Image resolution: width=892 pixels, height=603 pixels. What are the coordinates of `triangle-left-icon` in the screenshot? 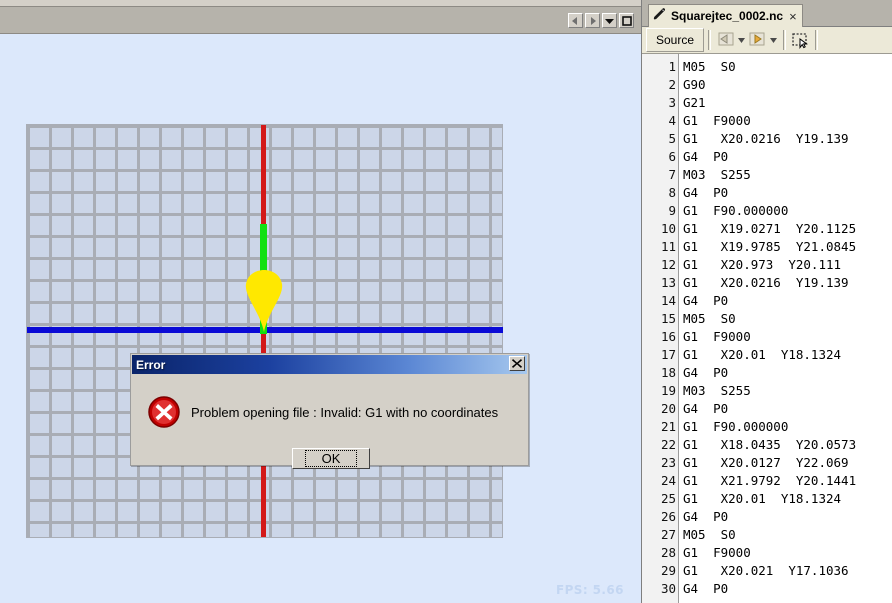 It's located at (575, 20).